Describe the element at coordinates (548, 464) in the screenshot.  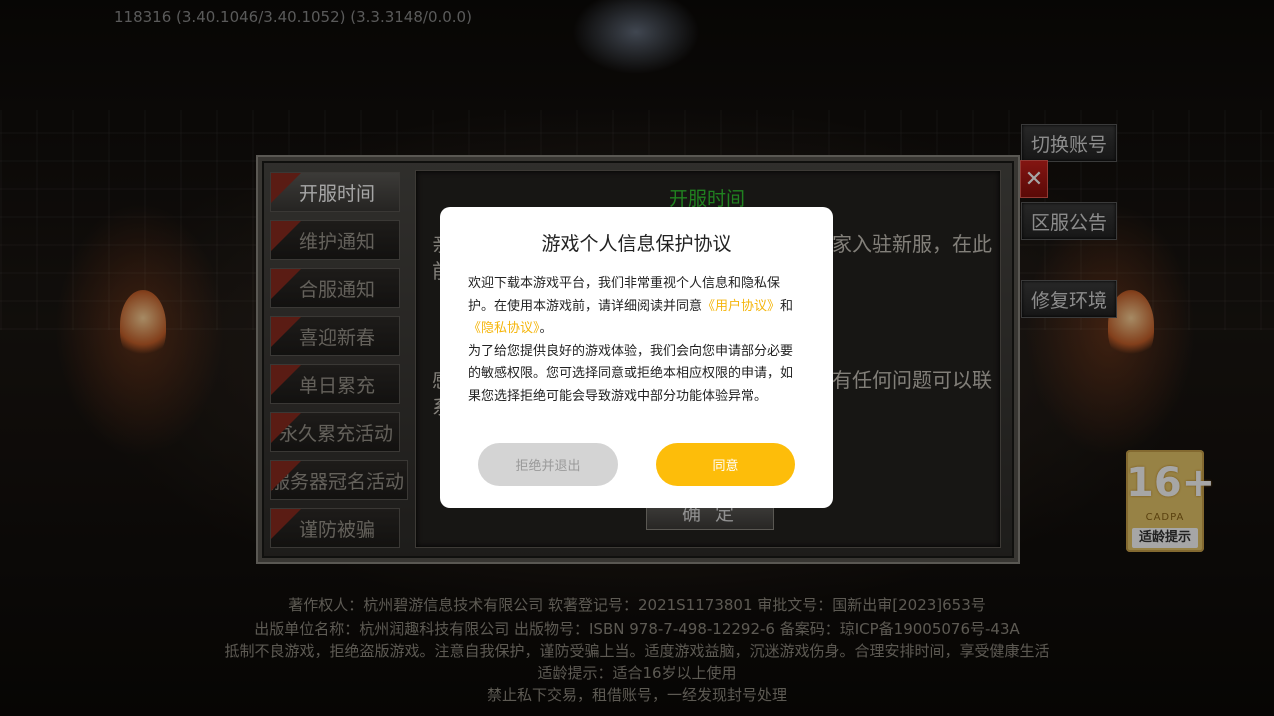
I see `reject-exit-button: 拒绝并退出` at that location.